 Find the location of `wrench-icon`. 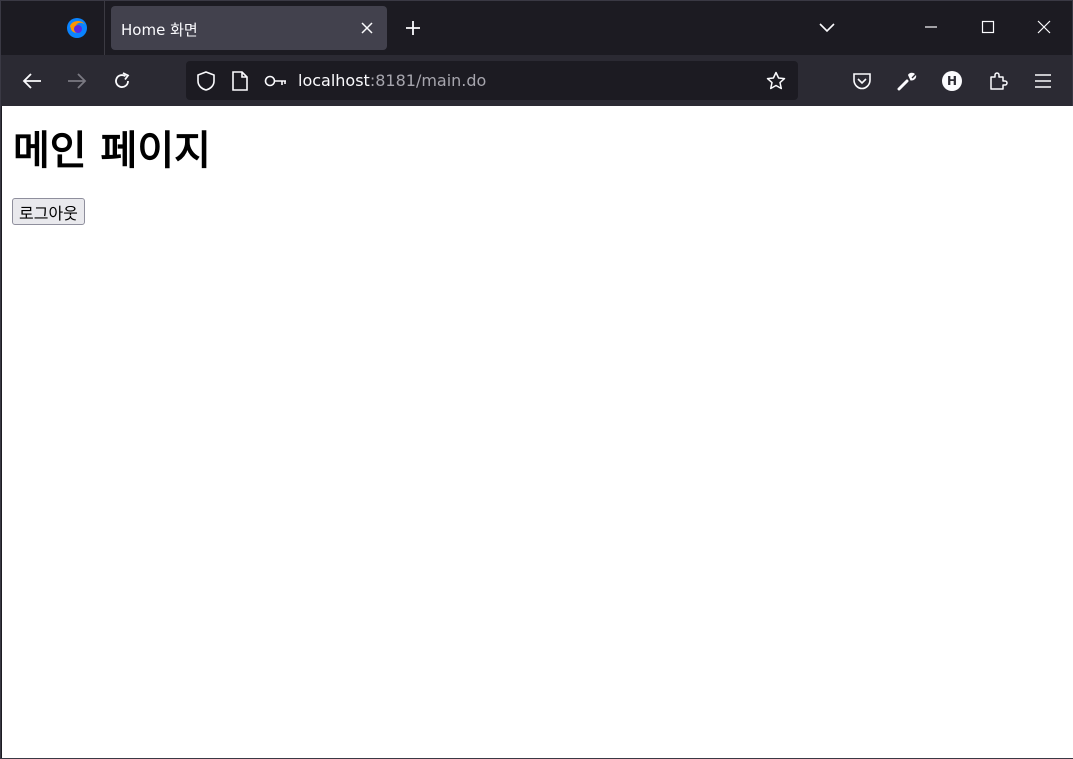

wrench-icon is located at coordinates (907, 81).